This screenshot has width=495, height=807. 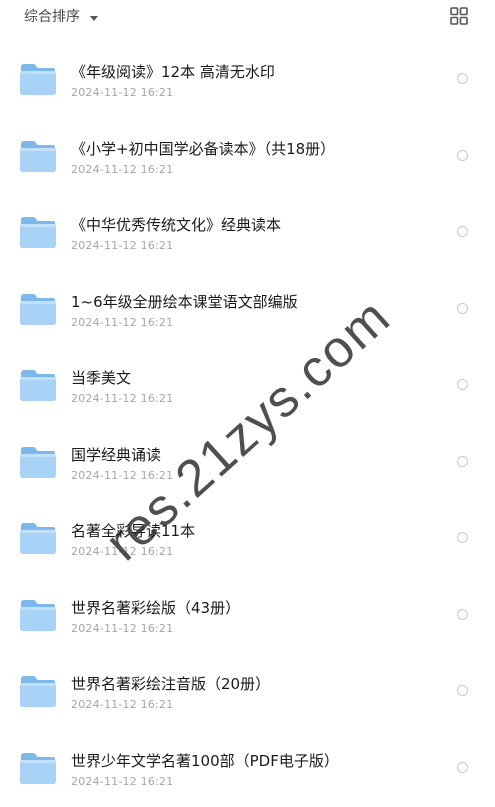 I want to click on file-name: 《中华优秀传统文化》经典读本, so click(x=176, y=225).